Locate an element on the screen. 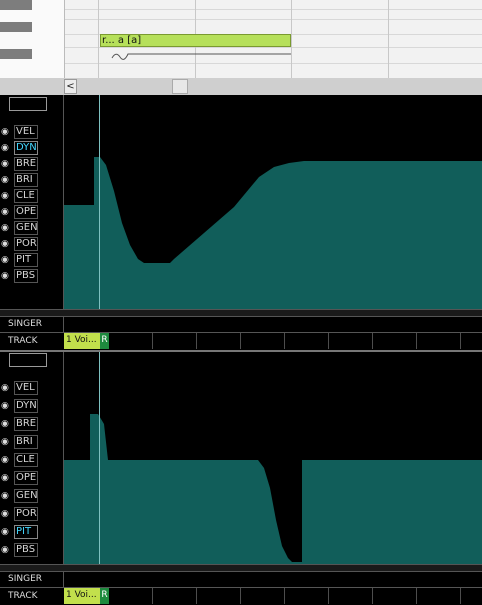 The height and width of the screenshot is (605, 482). singer-label: SINGER is located at coordinates (25, 324).